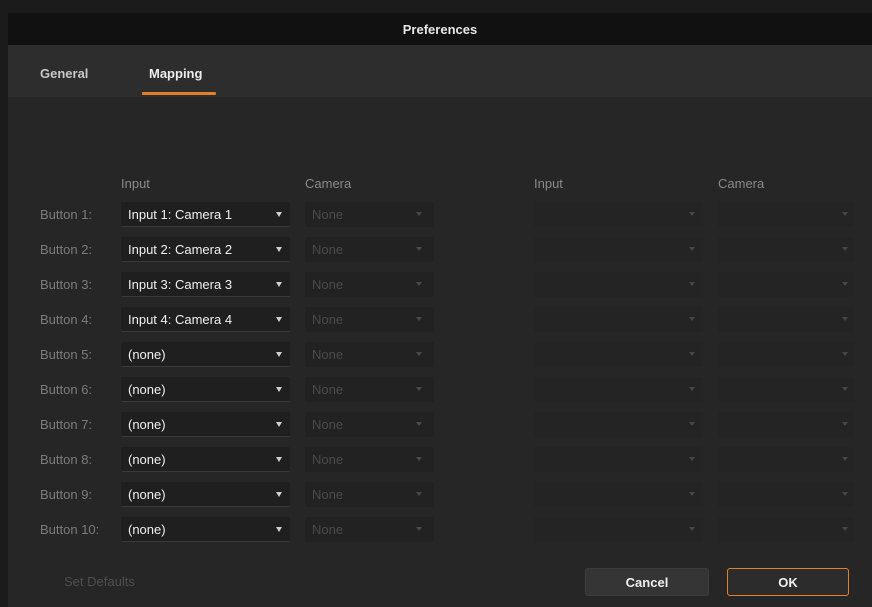 The image size is (872, 607). What do you see at coordinates (99, 581) in the screenshot?
I see `set-defaults-button: Set Defaults` at bounding box center [99, 581].